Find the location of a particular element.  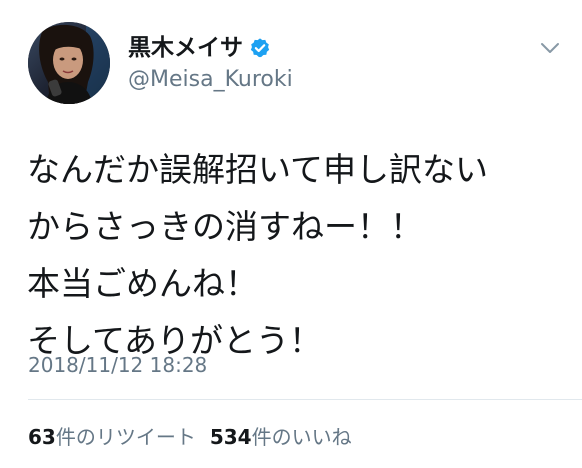

tweet-timestamp: 2018/11/12 18:28 is located at coordinates (117, 365).